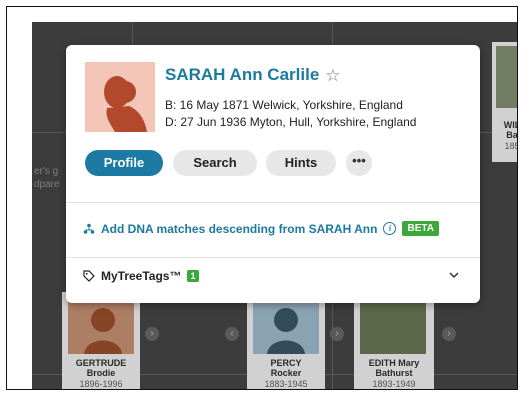  I want to click on more-options-button: •••, so click(359, 163).